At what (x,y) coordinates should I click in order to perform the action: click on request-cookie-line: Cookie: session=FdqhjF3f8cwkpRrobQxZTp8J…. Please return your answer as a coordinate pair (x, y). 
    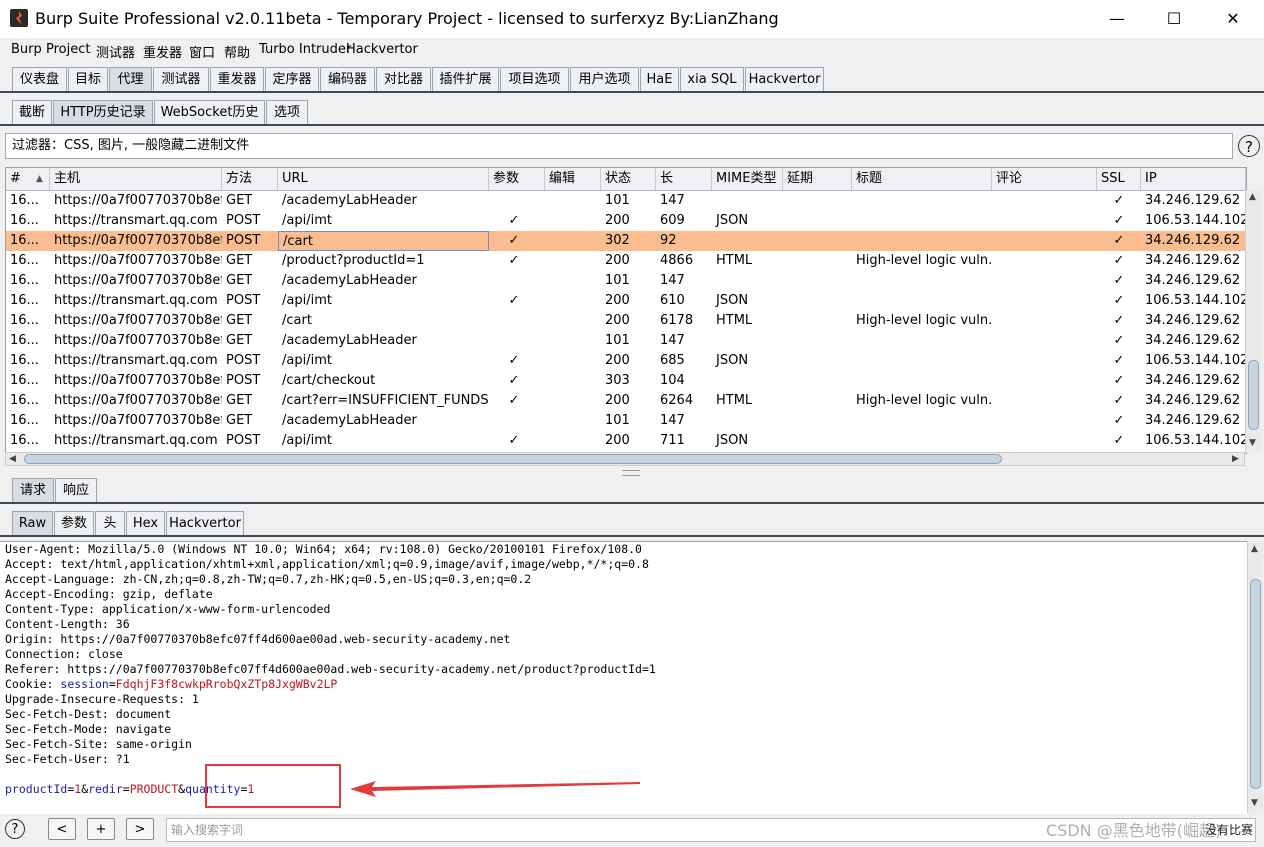
    Looking at the image, I should click on (171, 684).